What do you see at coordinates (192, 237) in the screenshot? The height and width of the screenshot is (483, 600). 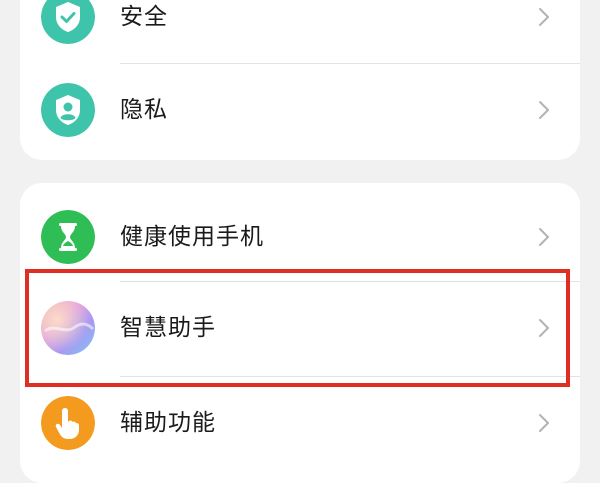 I see `settings-item-label: 健康使用手机` at bounding box center [192, 237].